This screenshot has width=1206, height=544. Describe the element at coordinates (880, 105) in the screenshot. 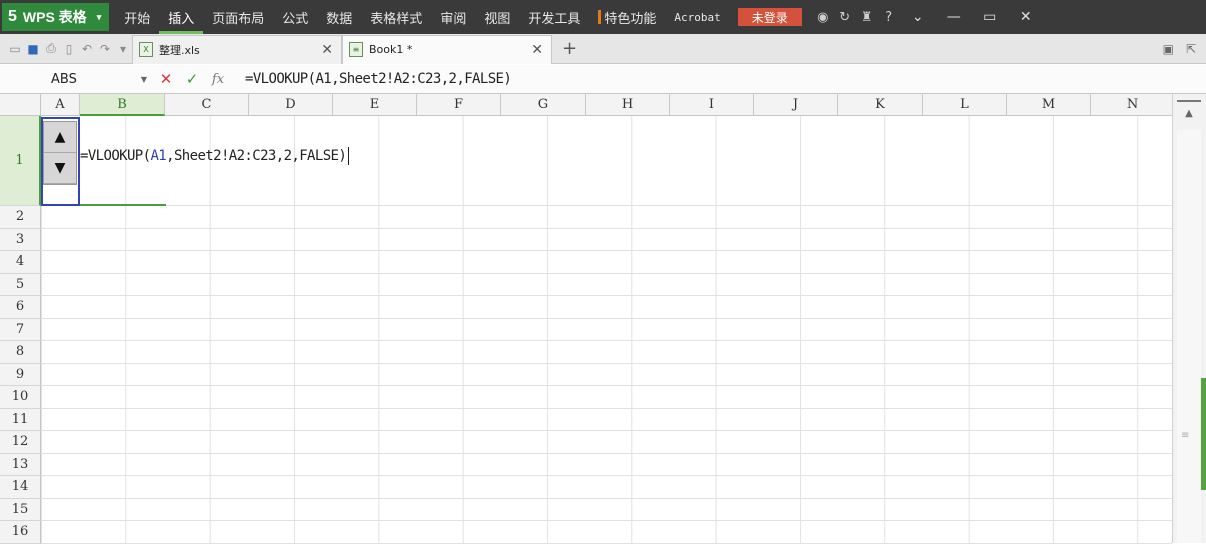

I see `column-header-k: K` at that location.